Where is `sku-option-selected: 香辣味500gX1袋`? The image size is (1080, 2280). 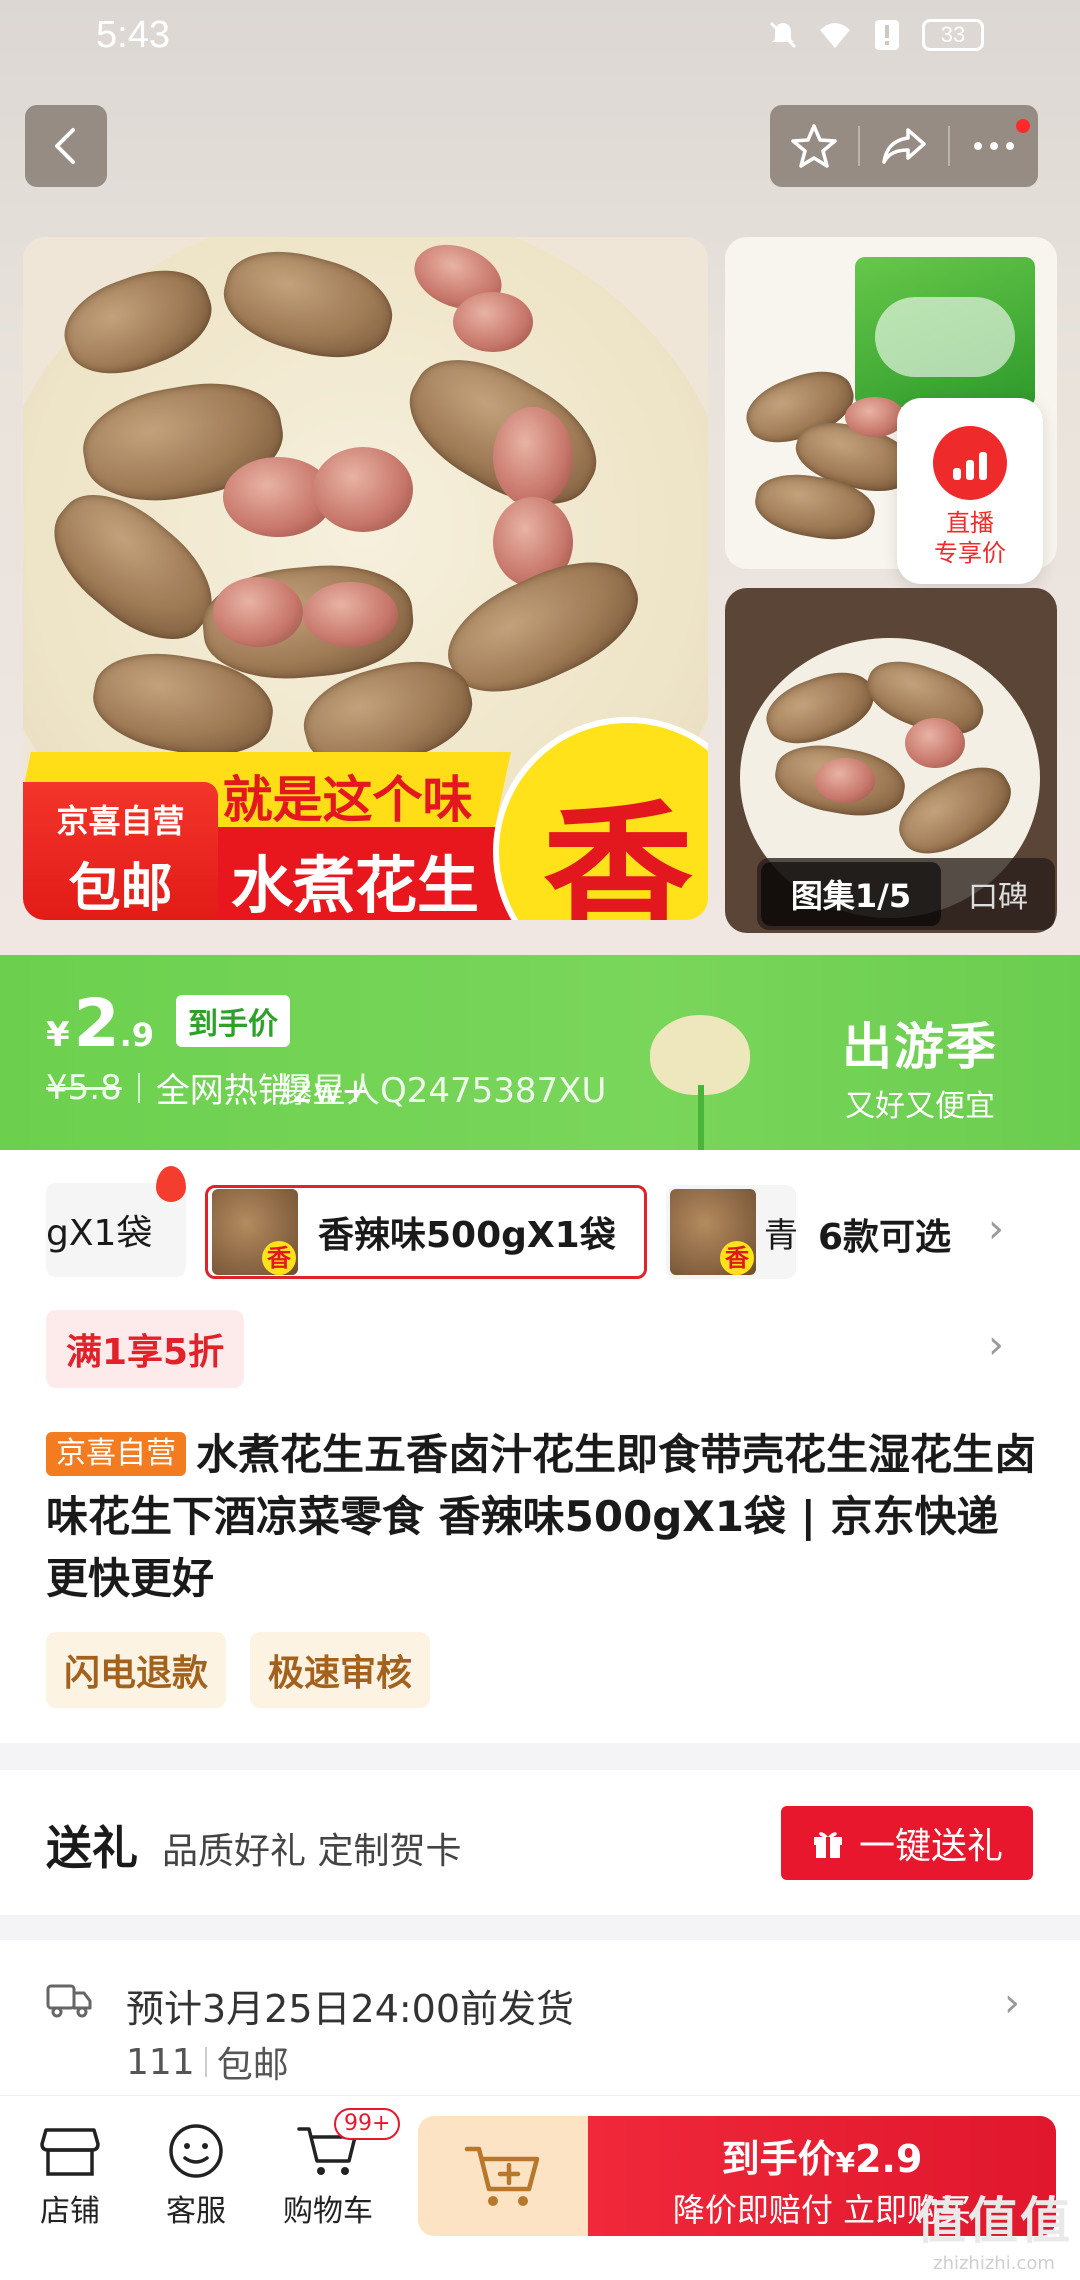 sku-option-selected: 香辣味500gX1袋 is located at coordinates (426, 1232).